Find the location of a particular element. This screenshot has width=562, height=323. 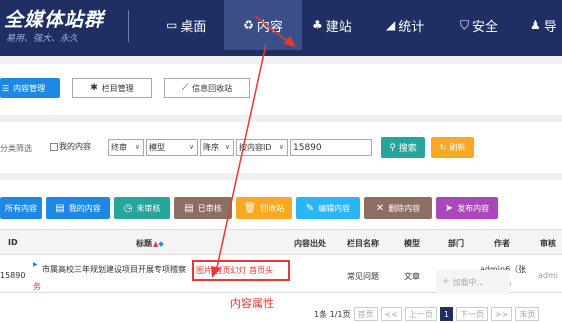

next-page-button: 下一页 is located at coordinates (472, 314).